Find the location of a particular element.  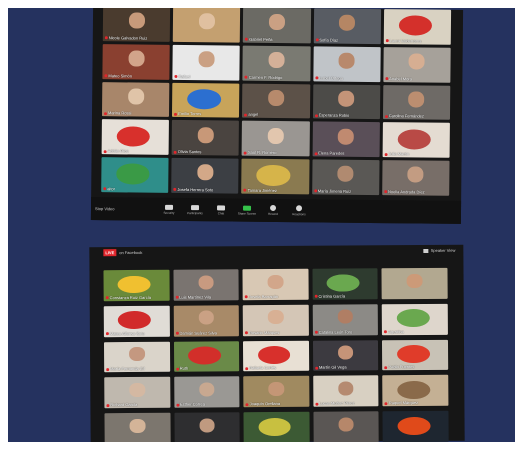

participant-name-label: Josefa Herrera Soto is located at coordinates (204, 190).